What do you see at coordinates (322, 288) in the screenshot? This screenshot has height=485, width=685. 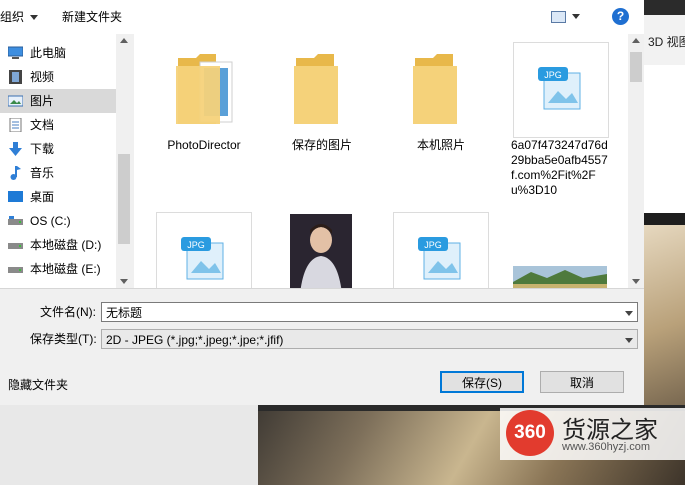 I see `divider` at bounding box center [322, 288].